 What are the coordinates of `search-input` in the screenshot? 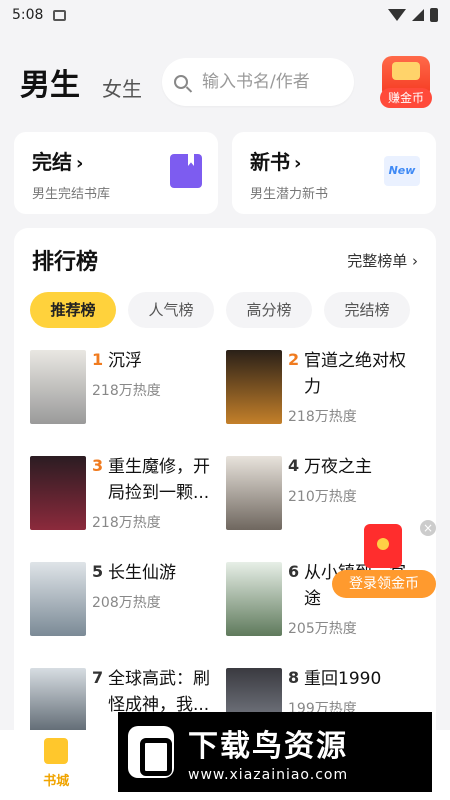 It's located at (272, 82).